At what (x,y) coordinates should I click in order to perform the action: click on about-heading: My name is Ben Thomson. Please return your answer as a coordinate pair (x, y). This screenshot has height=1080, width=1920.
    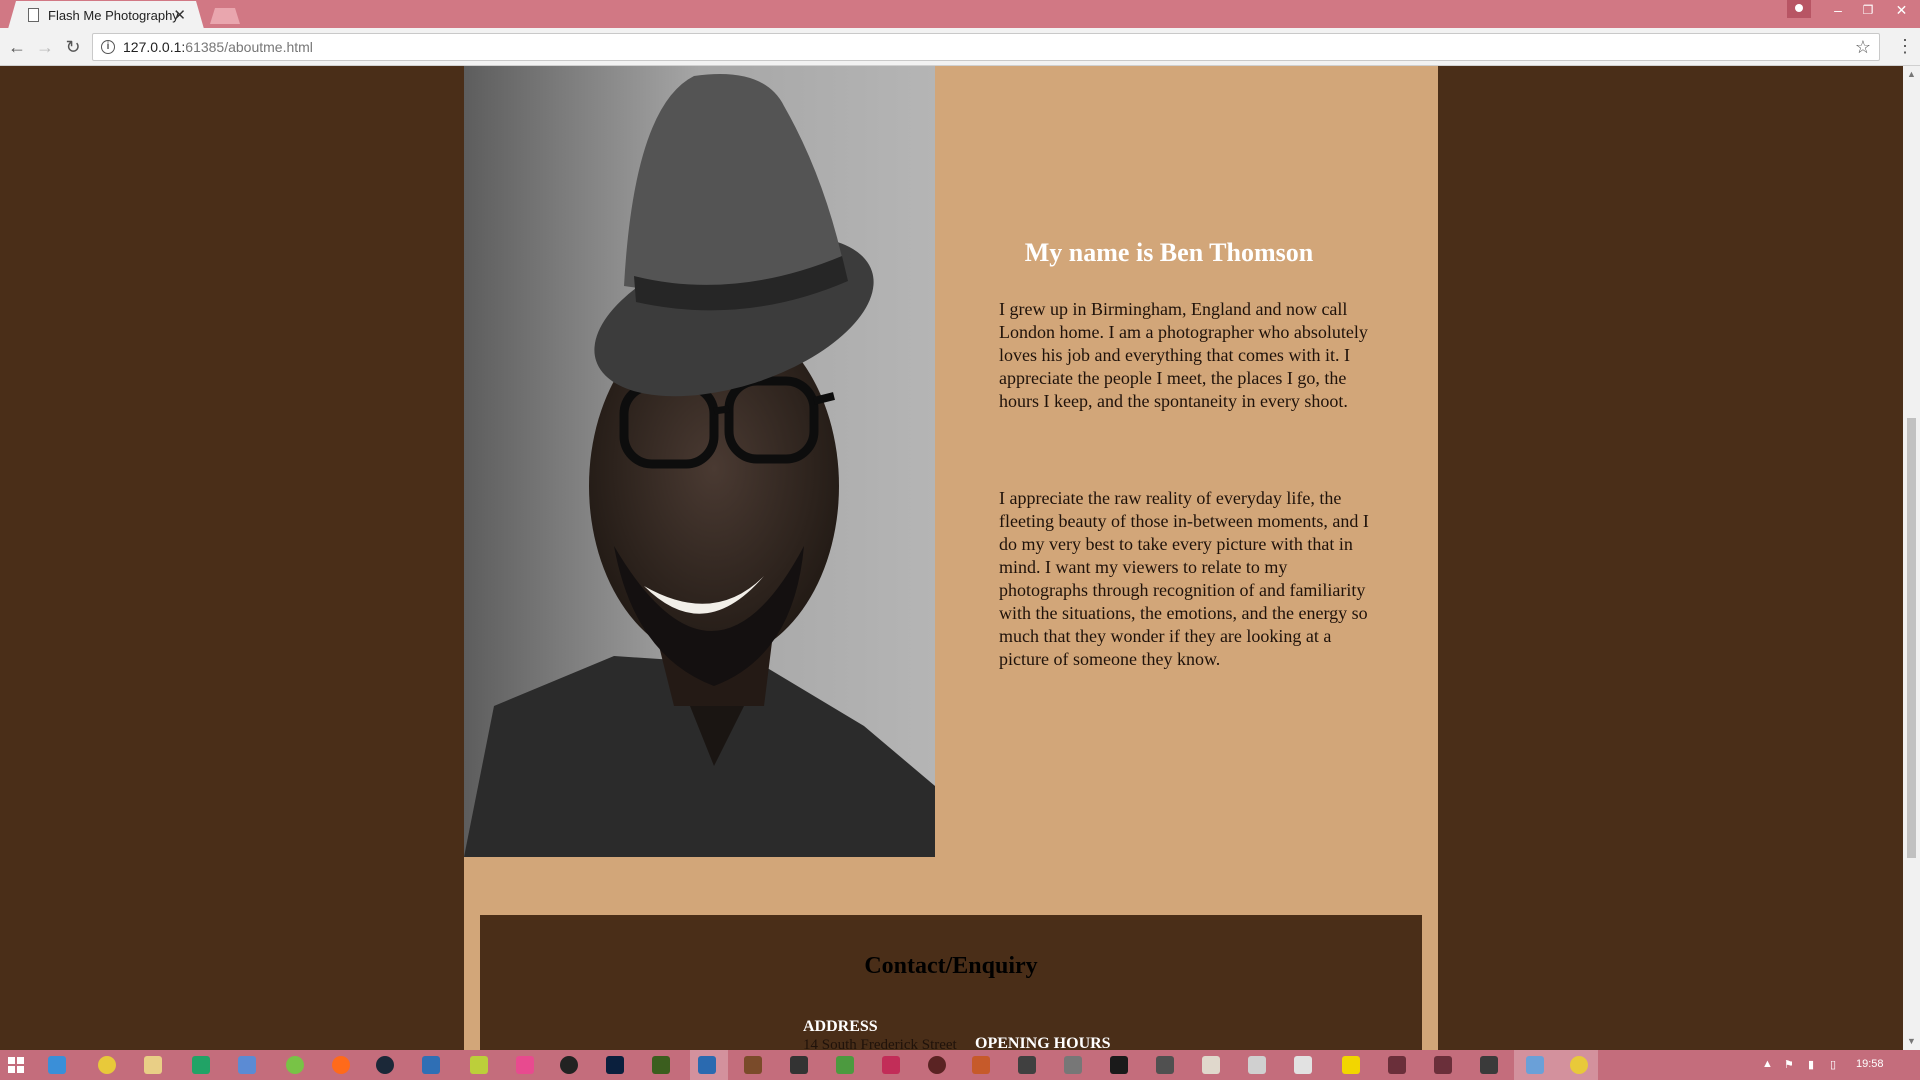
    Looking at the image, I should click on (1169, 252).